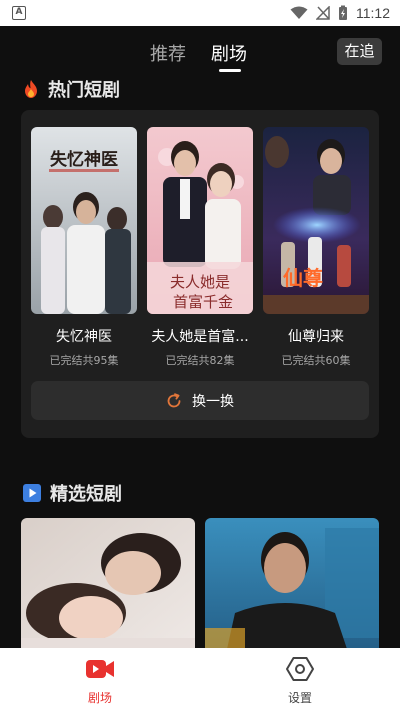 The height and width of the screenshot is (710, 400). Describe the element at coordinates (316, 360) in the screenshot. I see `drama-episode-status: 已完结共60集` at that location.